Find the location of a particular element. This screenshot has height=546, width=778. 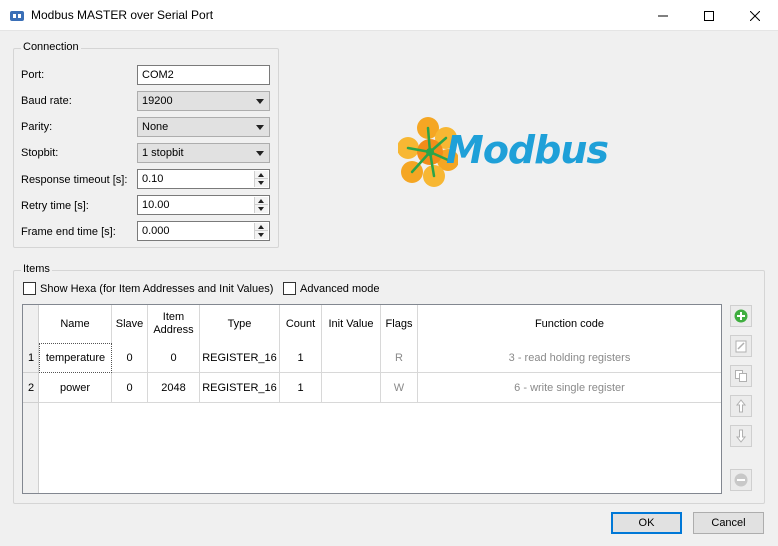

modbus-logo: Modbus is located at coordinates (528, 154).